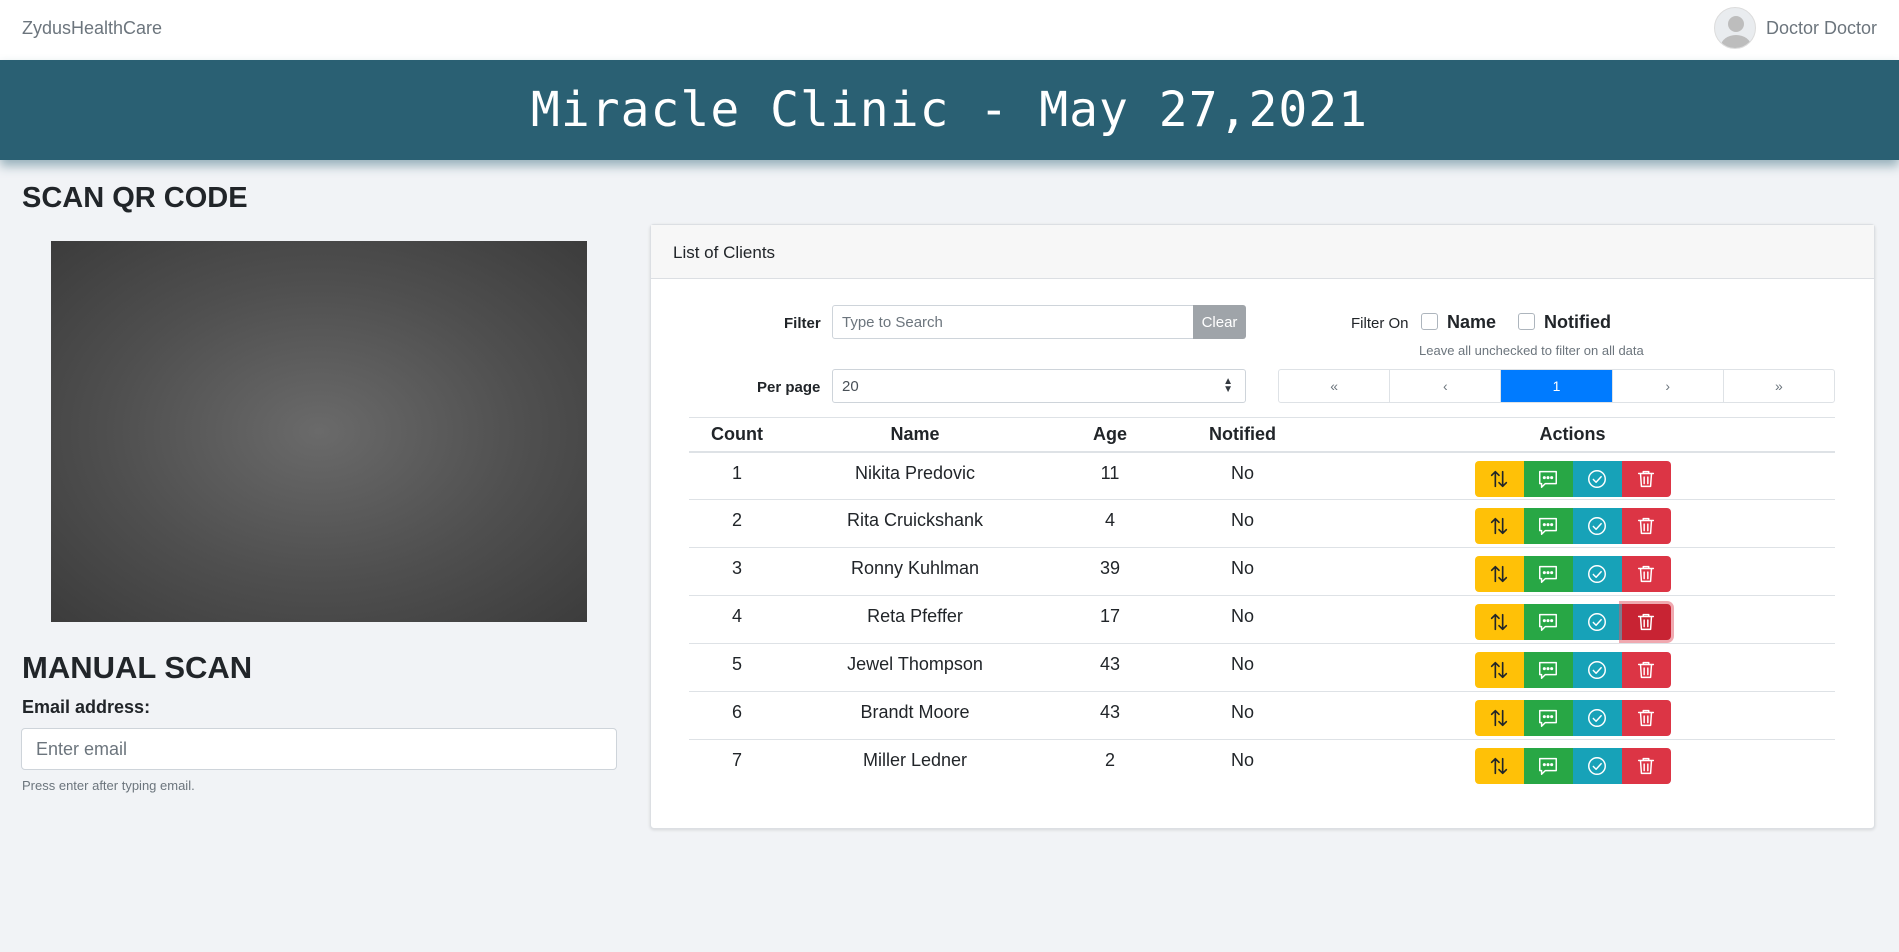  What do you see at coordinates (915, 619) in the screenshot?
I see `cell-name: Reta Pfeffer` at bounding box center [915, 619].